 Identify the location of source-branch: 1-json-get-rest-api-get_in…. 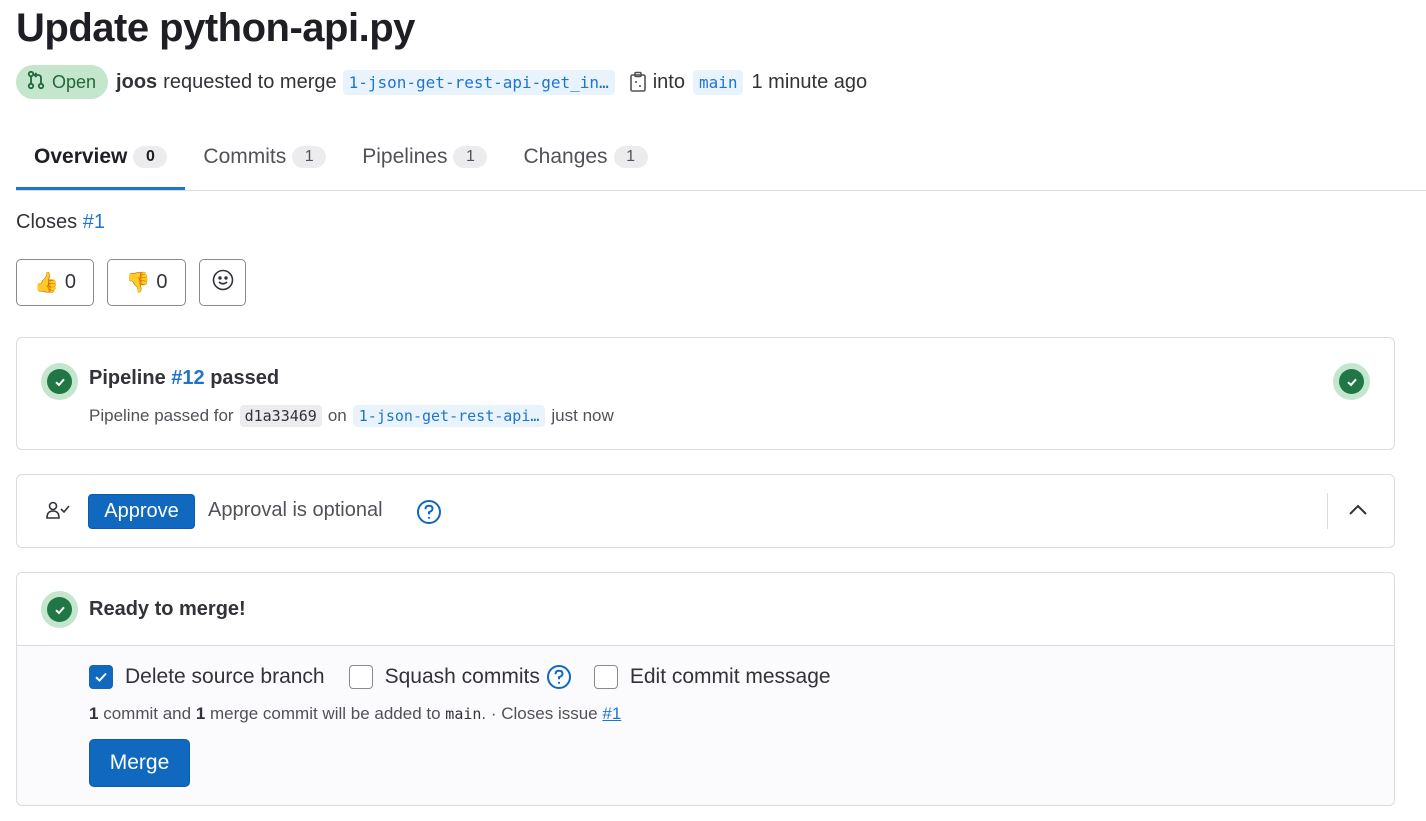
(478, 82).